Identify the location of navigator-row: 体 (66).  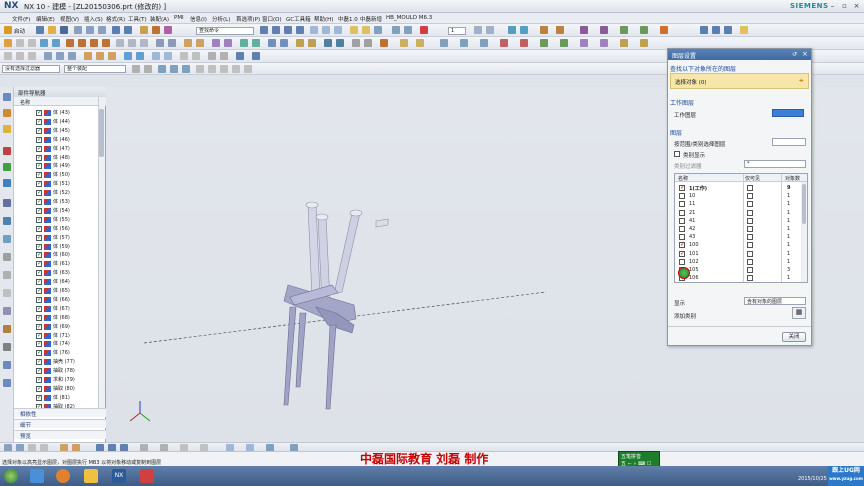
(56, 300).